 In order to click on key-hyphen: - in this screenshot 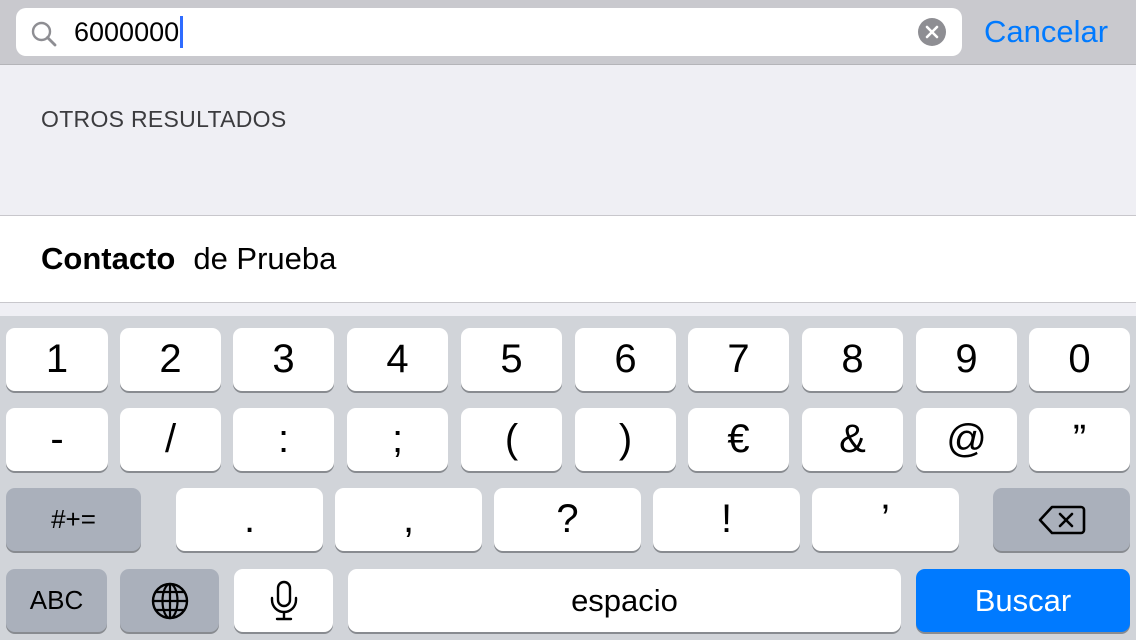, I will do `click(57, 439)`.